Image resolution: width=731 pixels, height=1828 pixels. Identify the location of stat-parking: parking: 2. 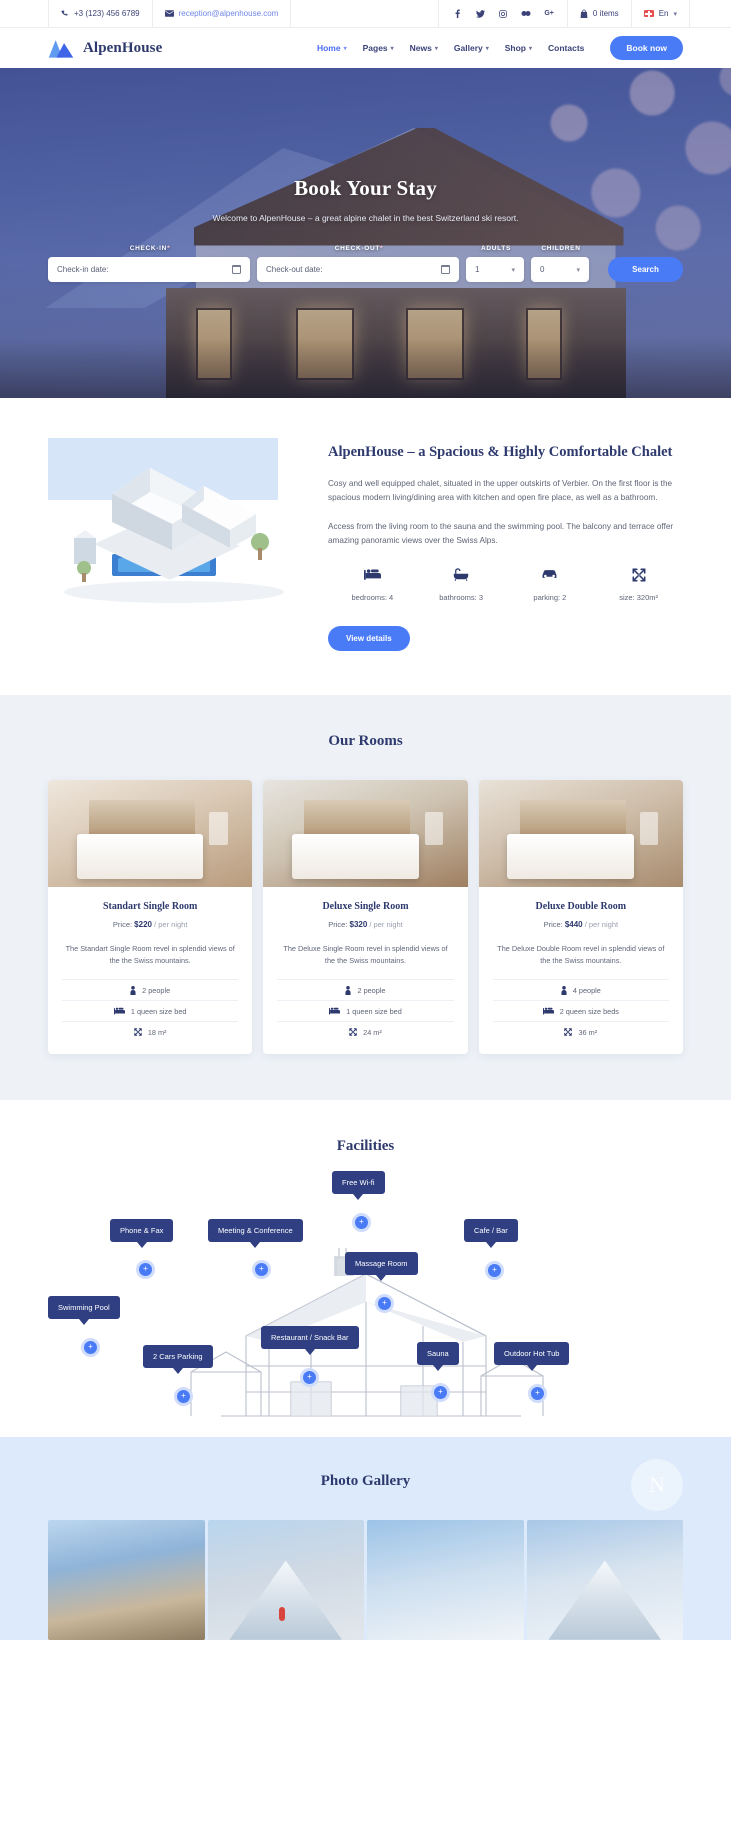
(550, 585).